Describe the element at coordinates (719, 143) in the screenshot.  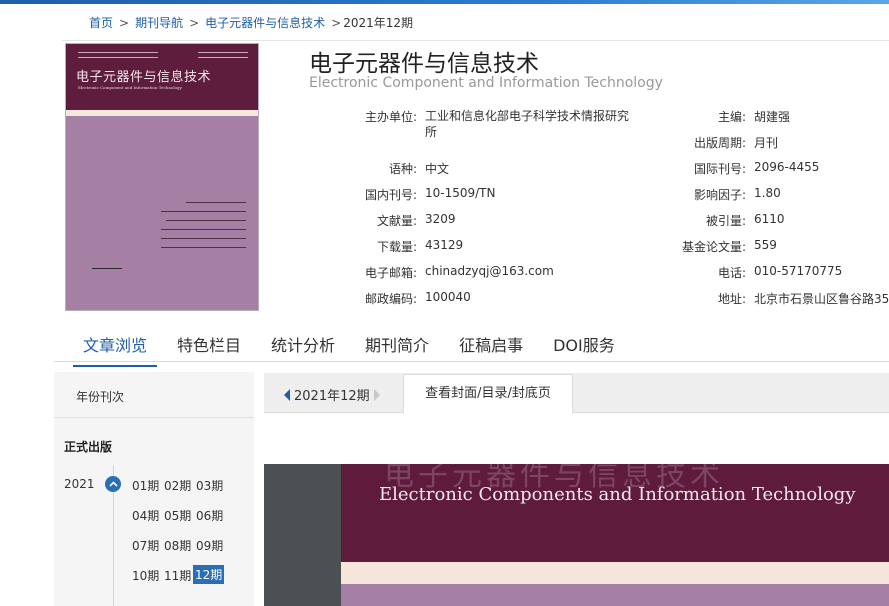
I see `info-label-frequency: 出版周期:` at that location.